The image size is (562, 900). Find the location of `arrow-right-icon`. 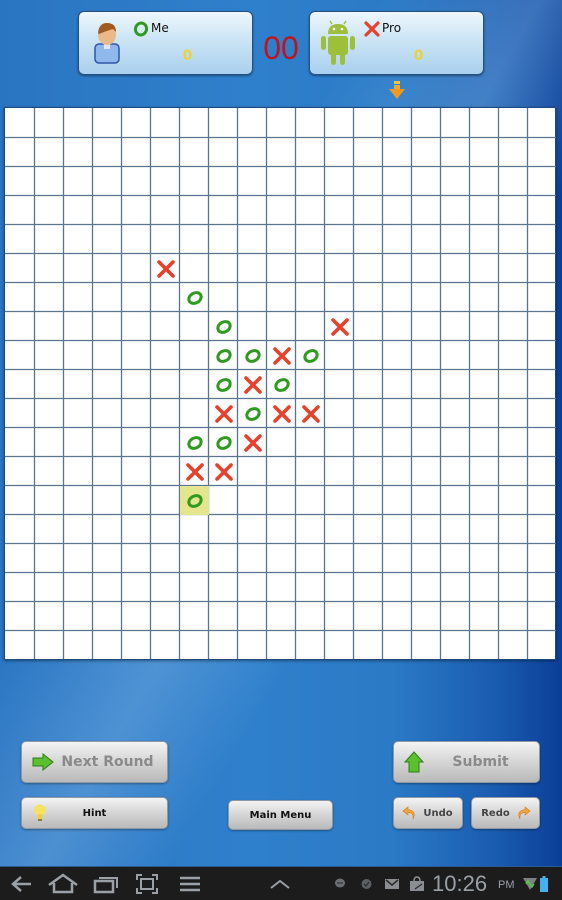

arrow-right-icon is located at coordinates (43, 762).